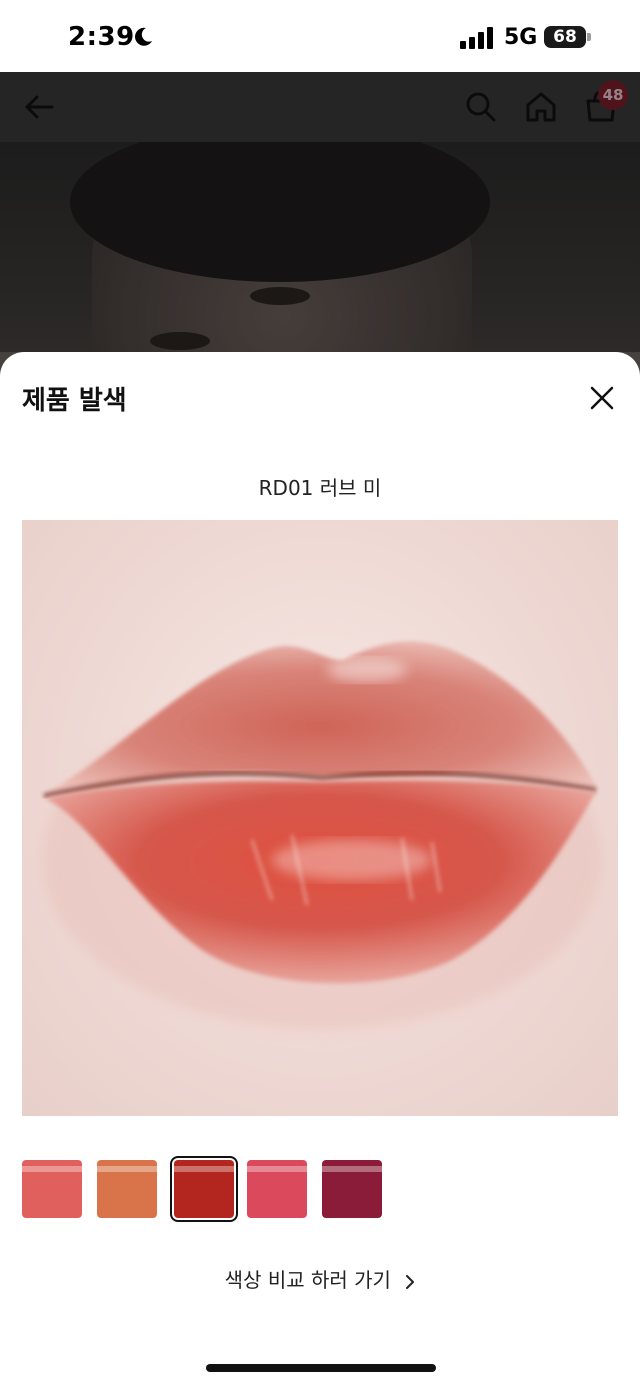  I want to click on compare-link-label: 색상 비교 하러 가기, so click(307, 1280).